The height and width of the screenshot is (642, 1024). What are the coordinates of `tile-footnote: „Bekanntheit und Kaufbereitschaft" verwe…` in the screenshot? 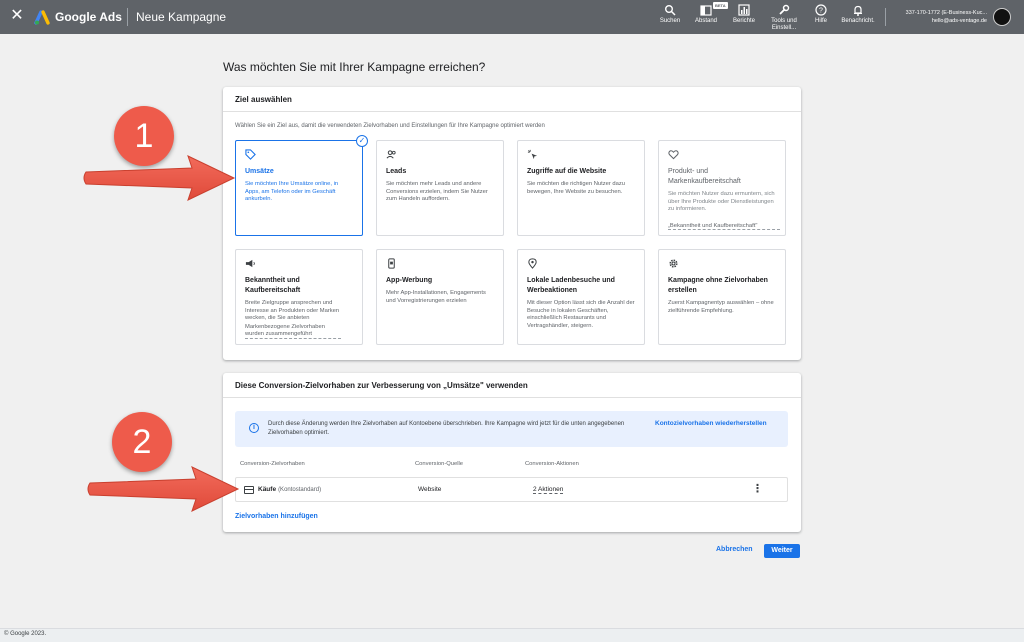 It's located at (724, 226).